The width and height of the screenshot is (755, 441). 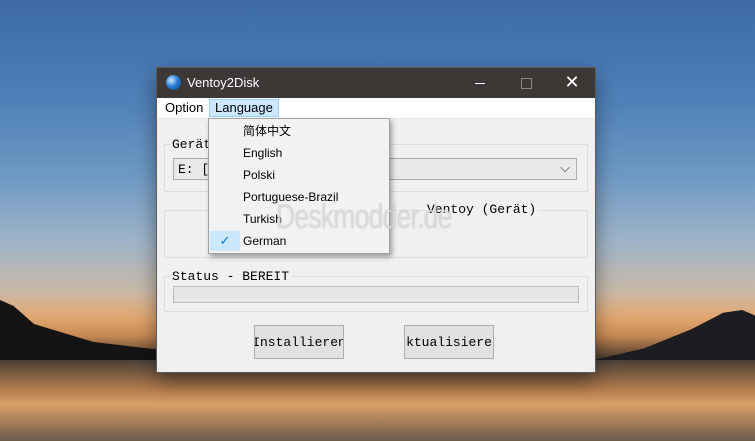 I want to click on close-button: ✕, so click(x=572, y=83).